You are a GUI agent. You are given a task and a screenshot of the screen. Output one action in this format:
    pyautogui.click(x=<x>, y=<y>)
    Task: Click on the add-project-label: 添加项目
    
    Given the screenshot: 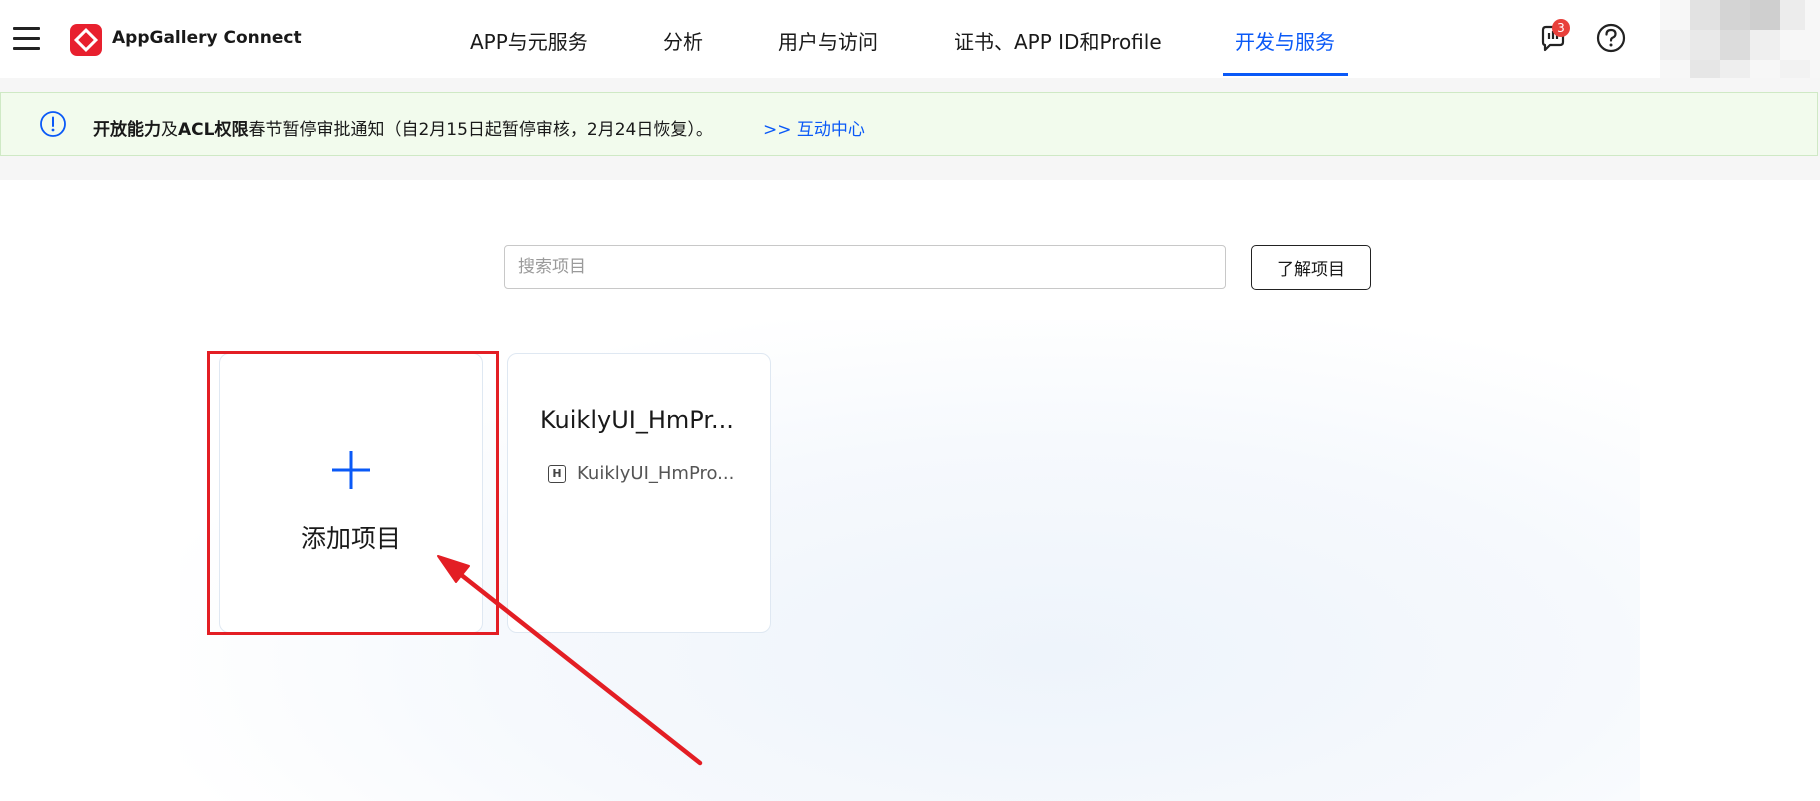 What is the action you would take?
    pyautogui.click(x=350, y=538)
    